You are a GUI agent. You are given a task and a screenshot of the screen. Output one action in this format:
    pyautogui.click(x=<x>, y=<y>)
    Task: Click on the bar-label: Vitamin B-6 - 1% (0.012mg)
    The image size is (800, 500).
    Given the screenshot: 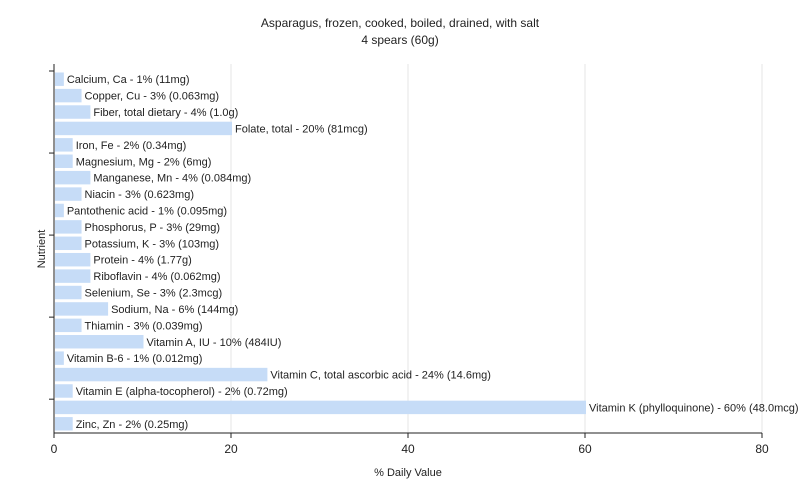 What is the action you would take?
    pyautogui.click(x=135, y=359)
    